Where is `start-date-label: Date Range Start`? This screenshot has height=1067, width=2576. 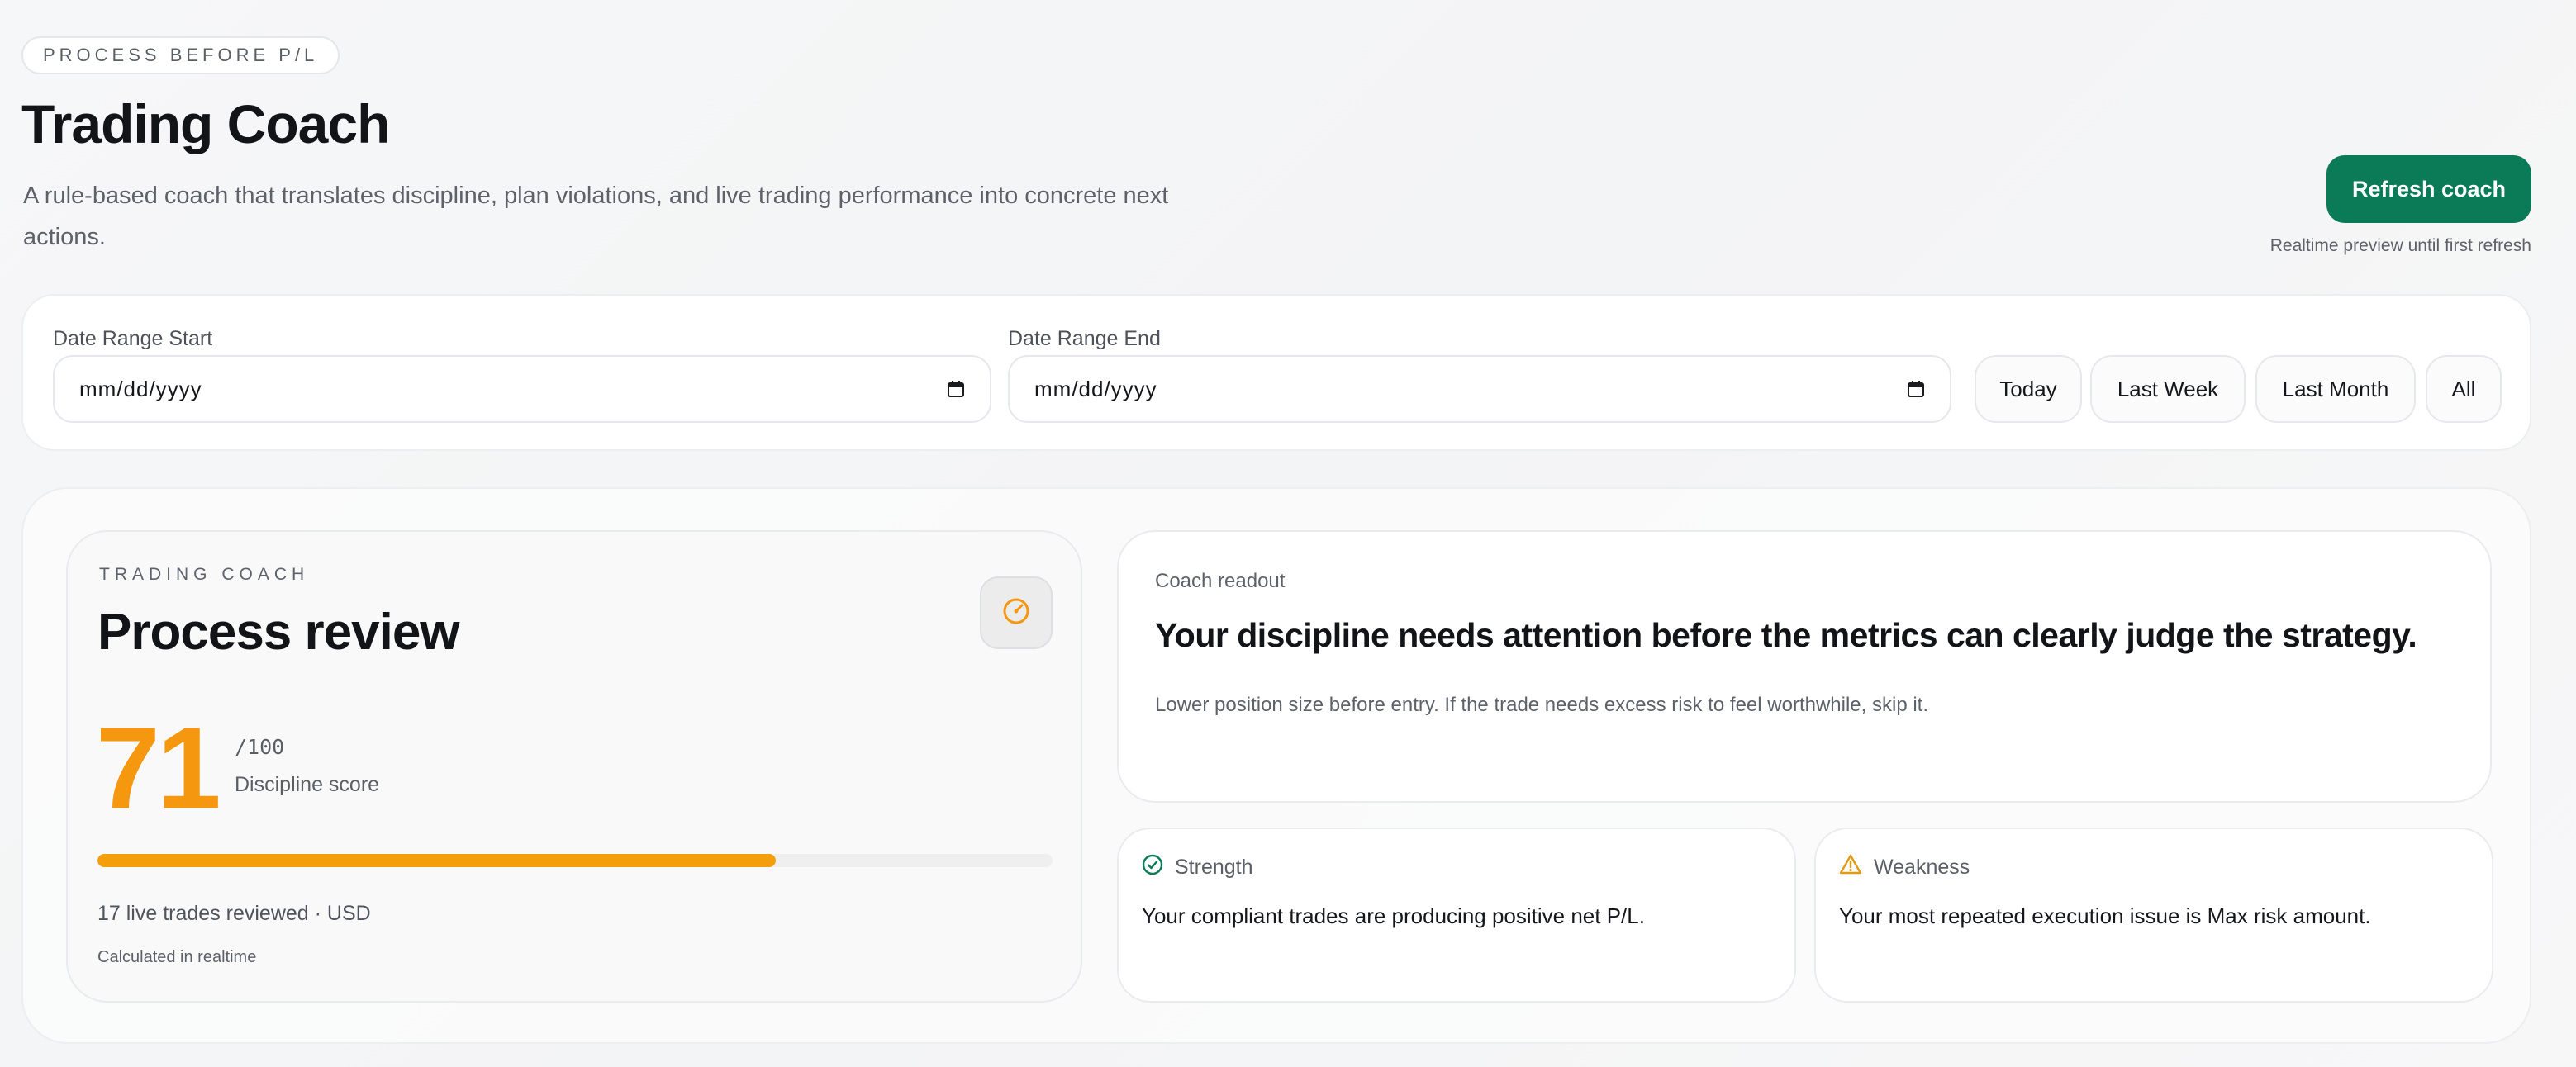
start-date-label: Date Range Start is located at coordinates (133, 338).